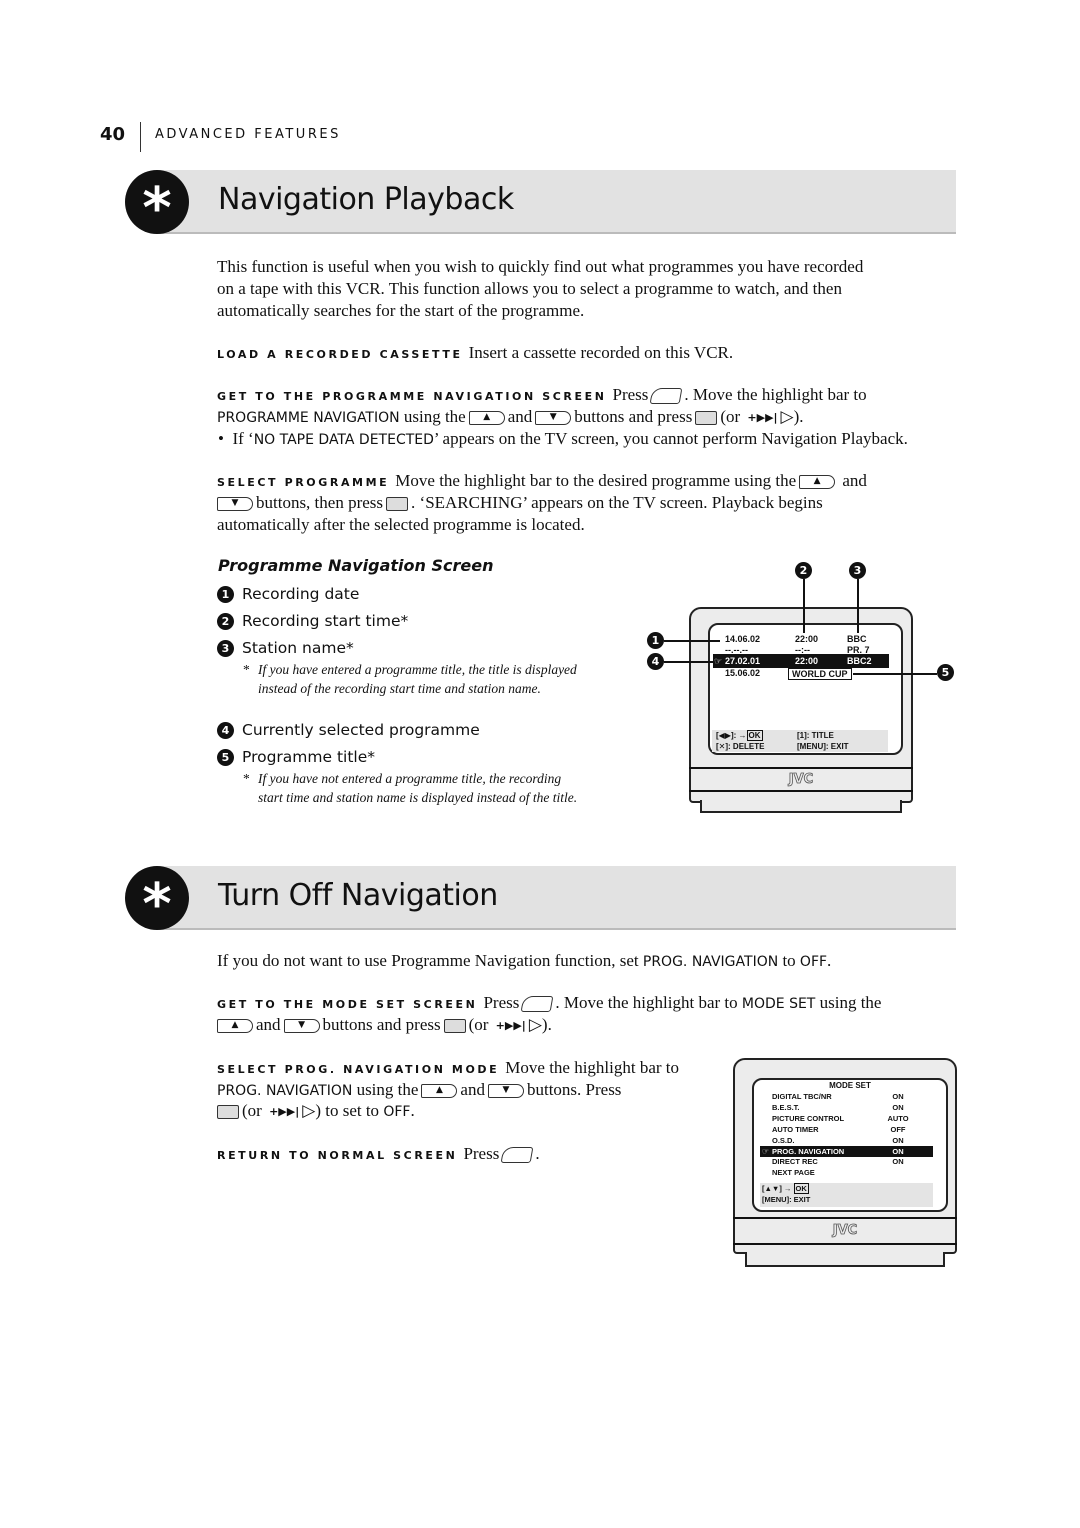 The image size is (1080, 1528). I want to click on mode-set-item: AUTO TIMER, so click(795, 1129).